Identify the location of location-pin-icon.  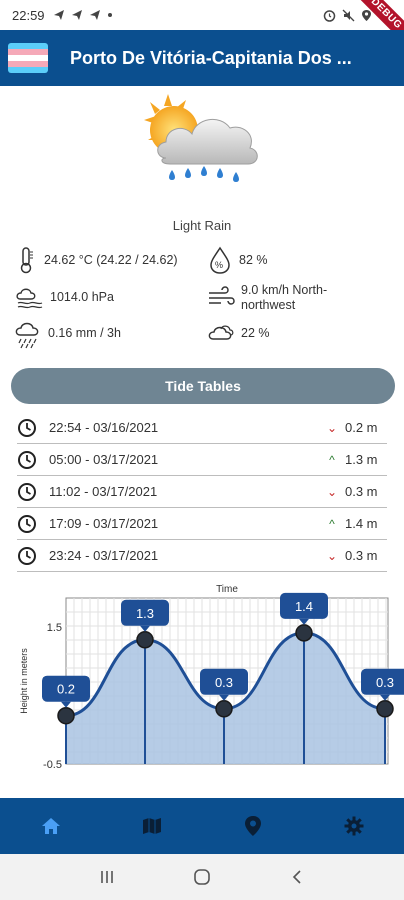
(252, 826).